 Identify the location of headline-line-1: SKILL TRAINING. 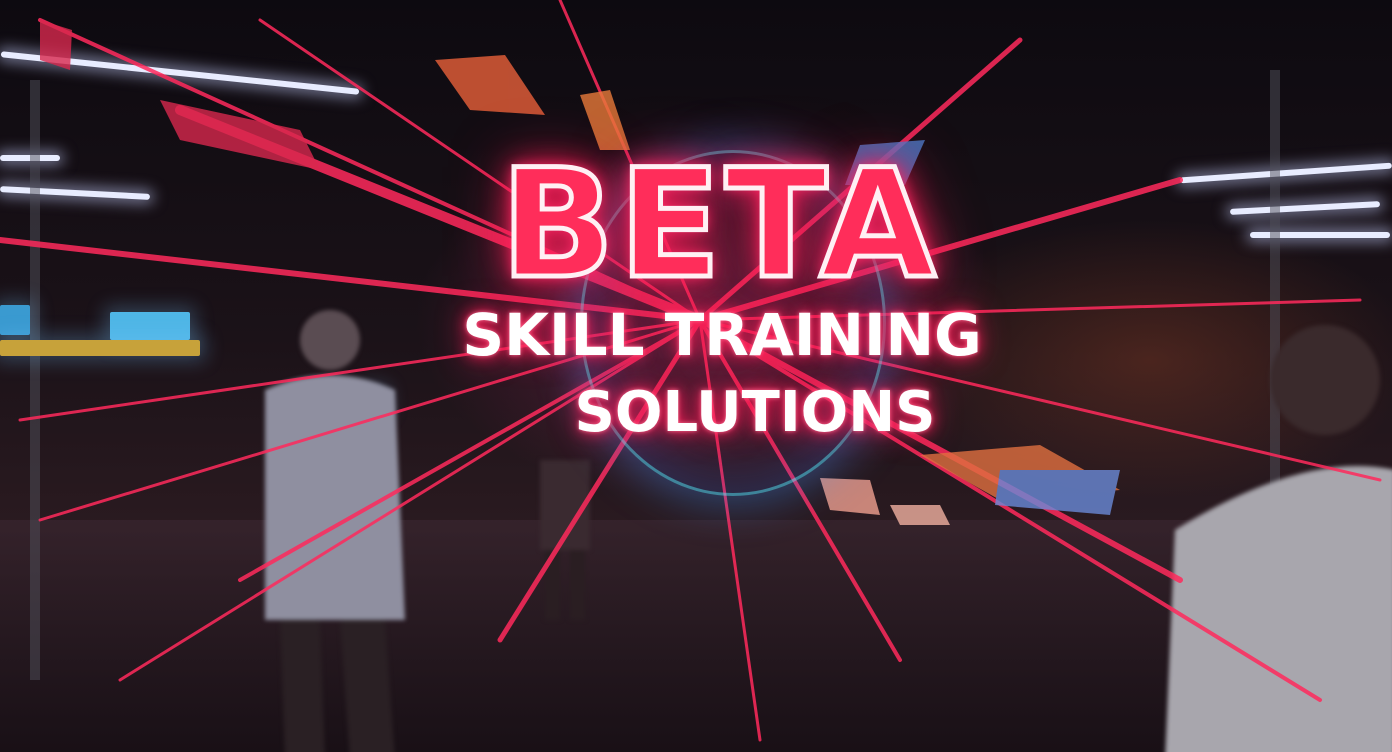
(722, 335).